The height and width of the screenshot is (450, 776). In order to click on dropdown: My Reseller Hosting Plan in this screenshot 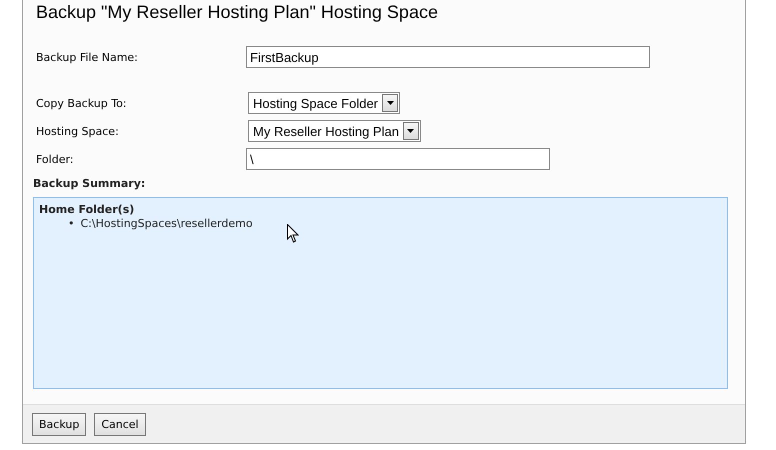, I will do `click(334, 131)`.